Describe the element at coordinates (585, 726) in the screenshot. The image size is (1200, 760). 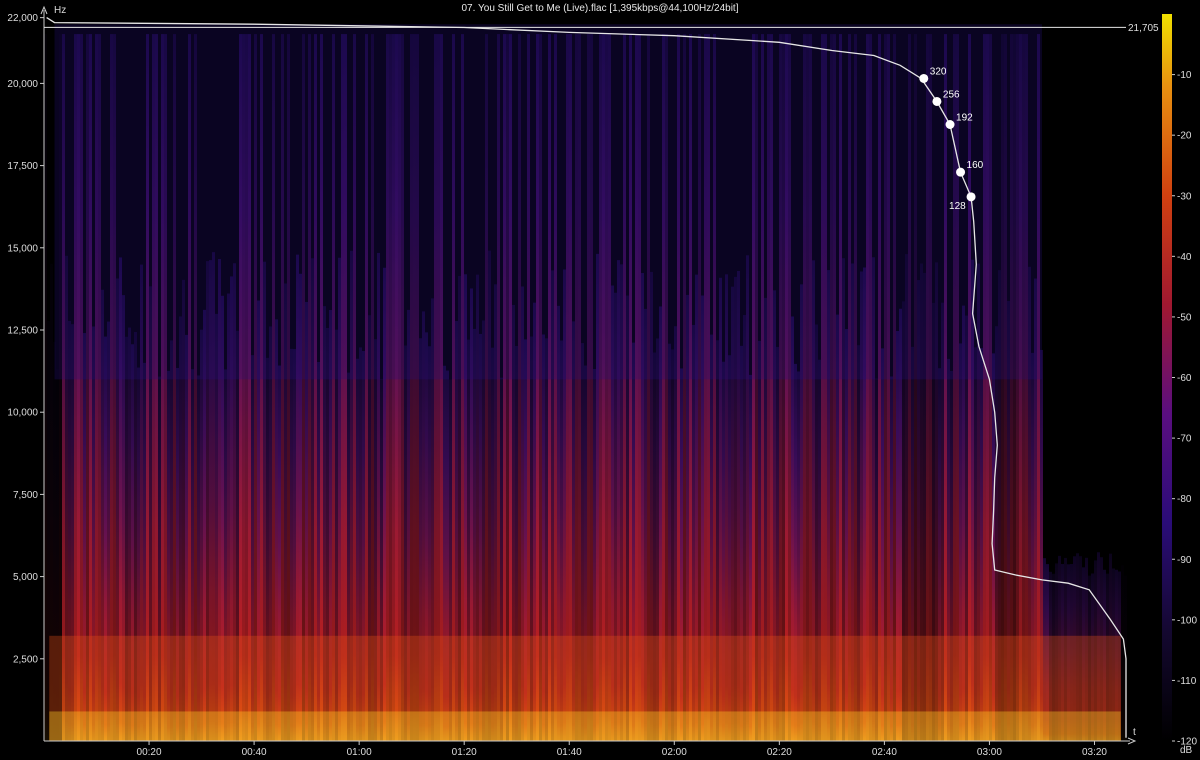
I see `low-frequency-band` at that location.